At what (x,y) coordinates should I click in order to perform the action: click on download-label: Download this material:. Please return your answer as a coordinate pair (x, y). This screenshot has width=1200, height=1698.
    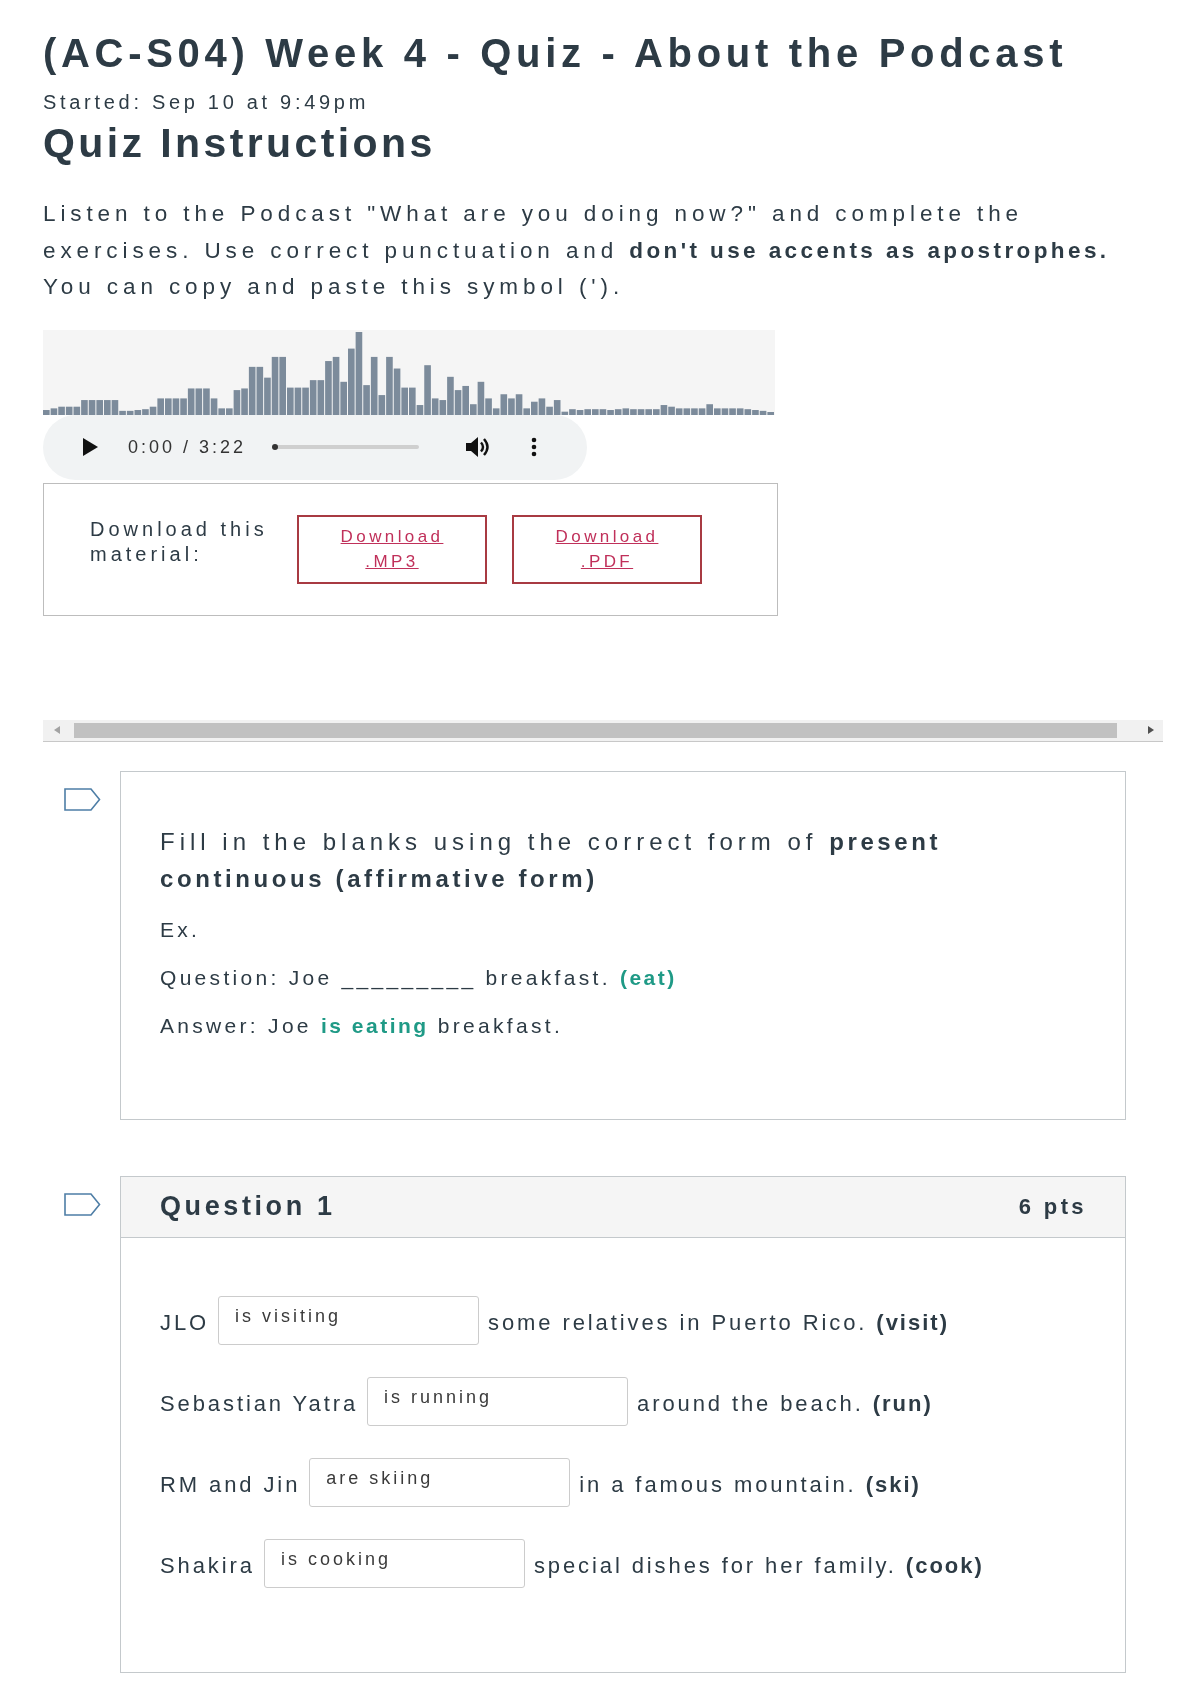
    Looking at the image, I should click on (179, 541).